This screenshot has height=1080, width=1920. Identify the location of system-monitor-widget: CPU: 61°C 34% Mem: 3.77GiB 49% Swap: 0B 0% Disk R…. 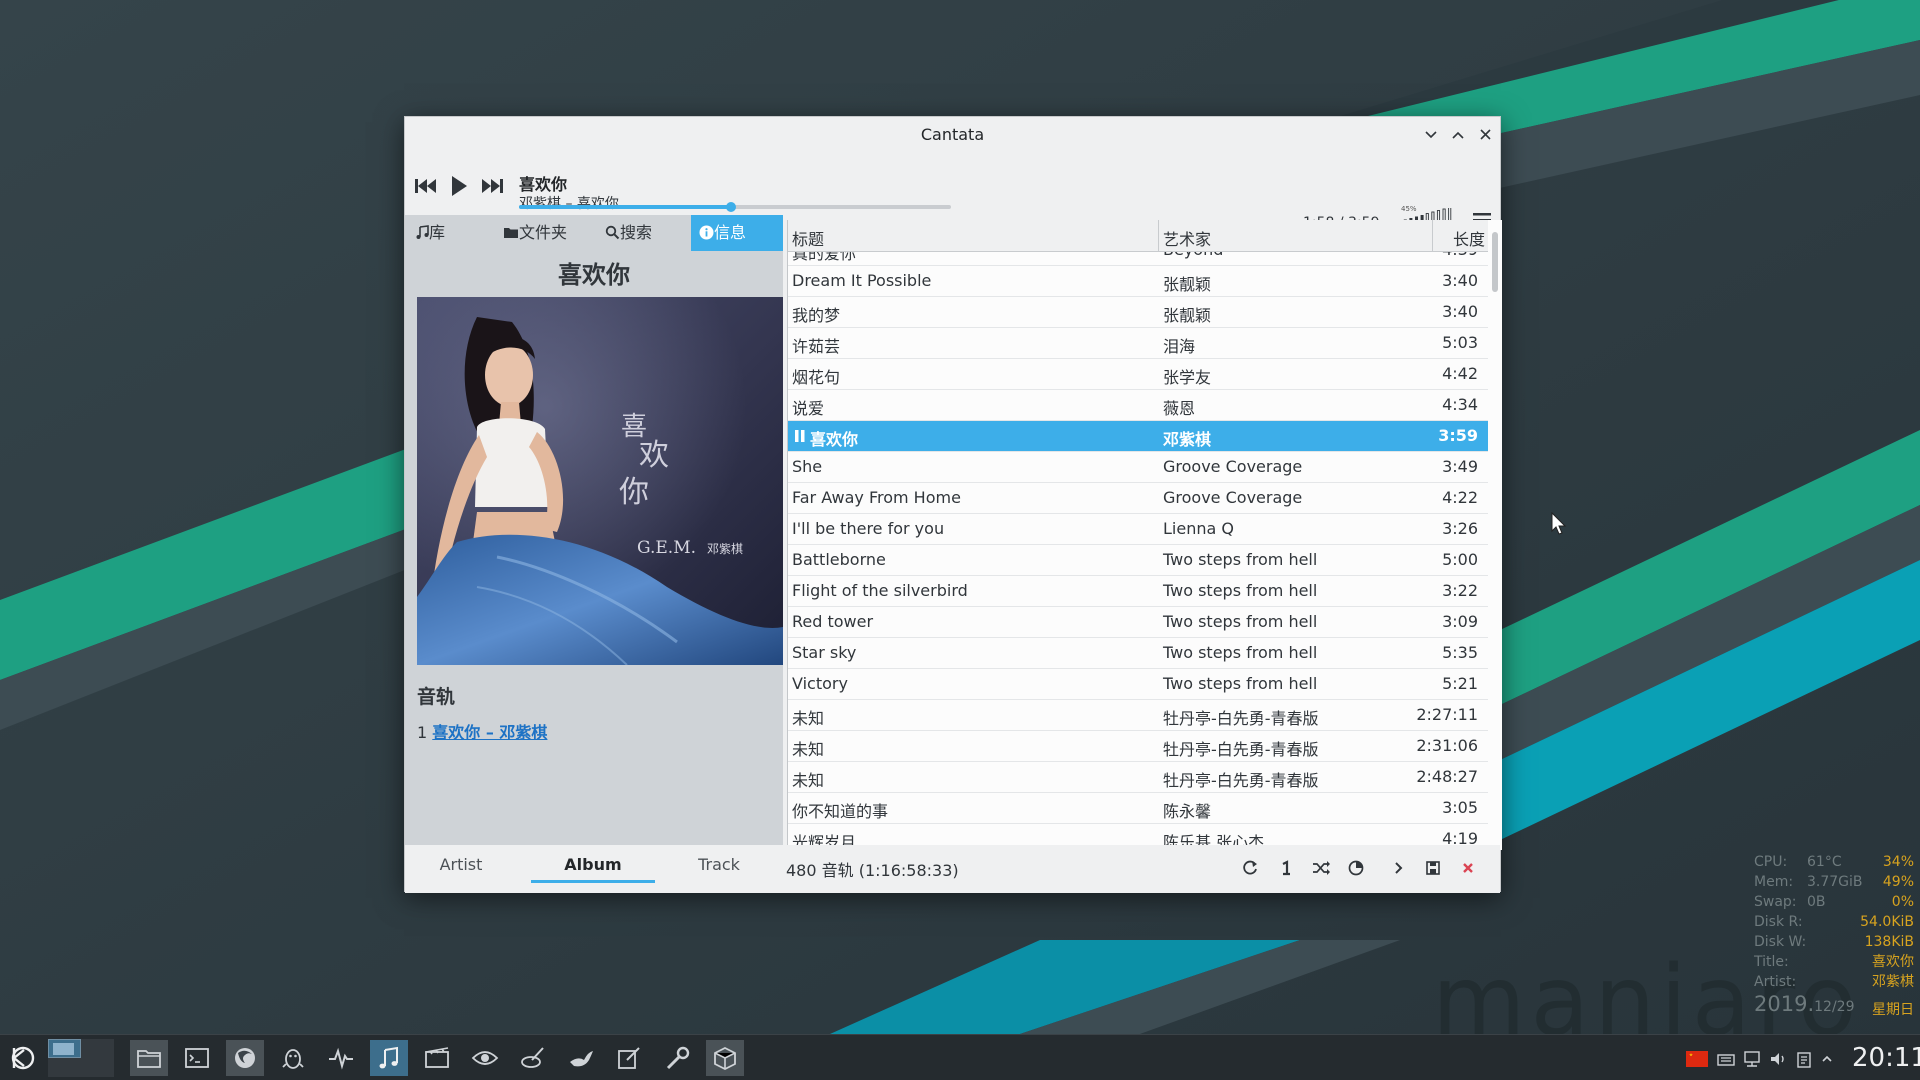
(1834, 937).